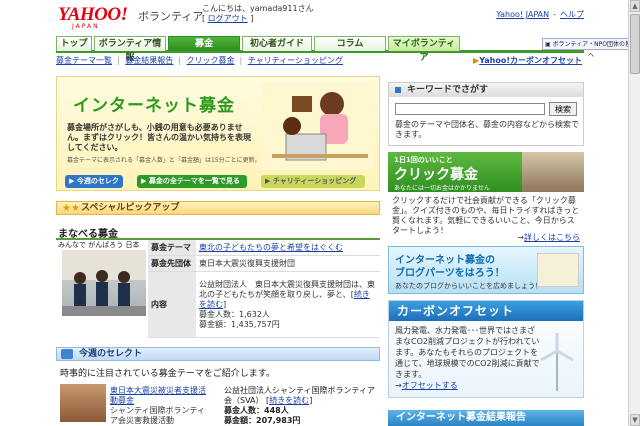  I want to click on click-banner-foot: あなたには一切お金はかかりません, so click(442, 188).